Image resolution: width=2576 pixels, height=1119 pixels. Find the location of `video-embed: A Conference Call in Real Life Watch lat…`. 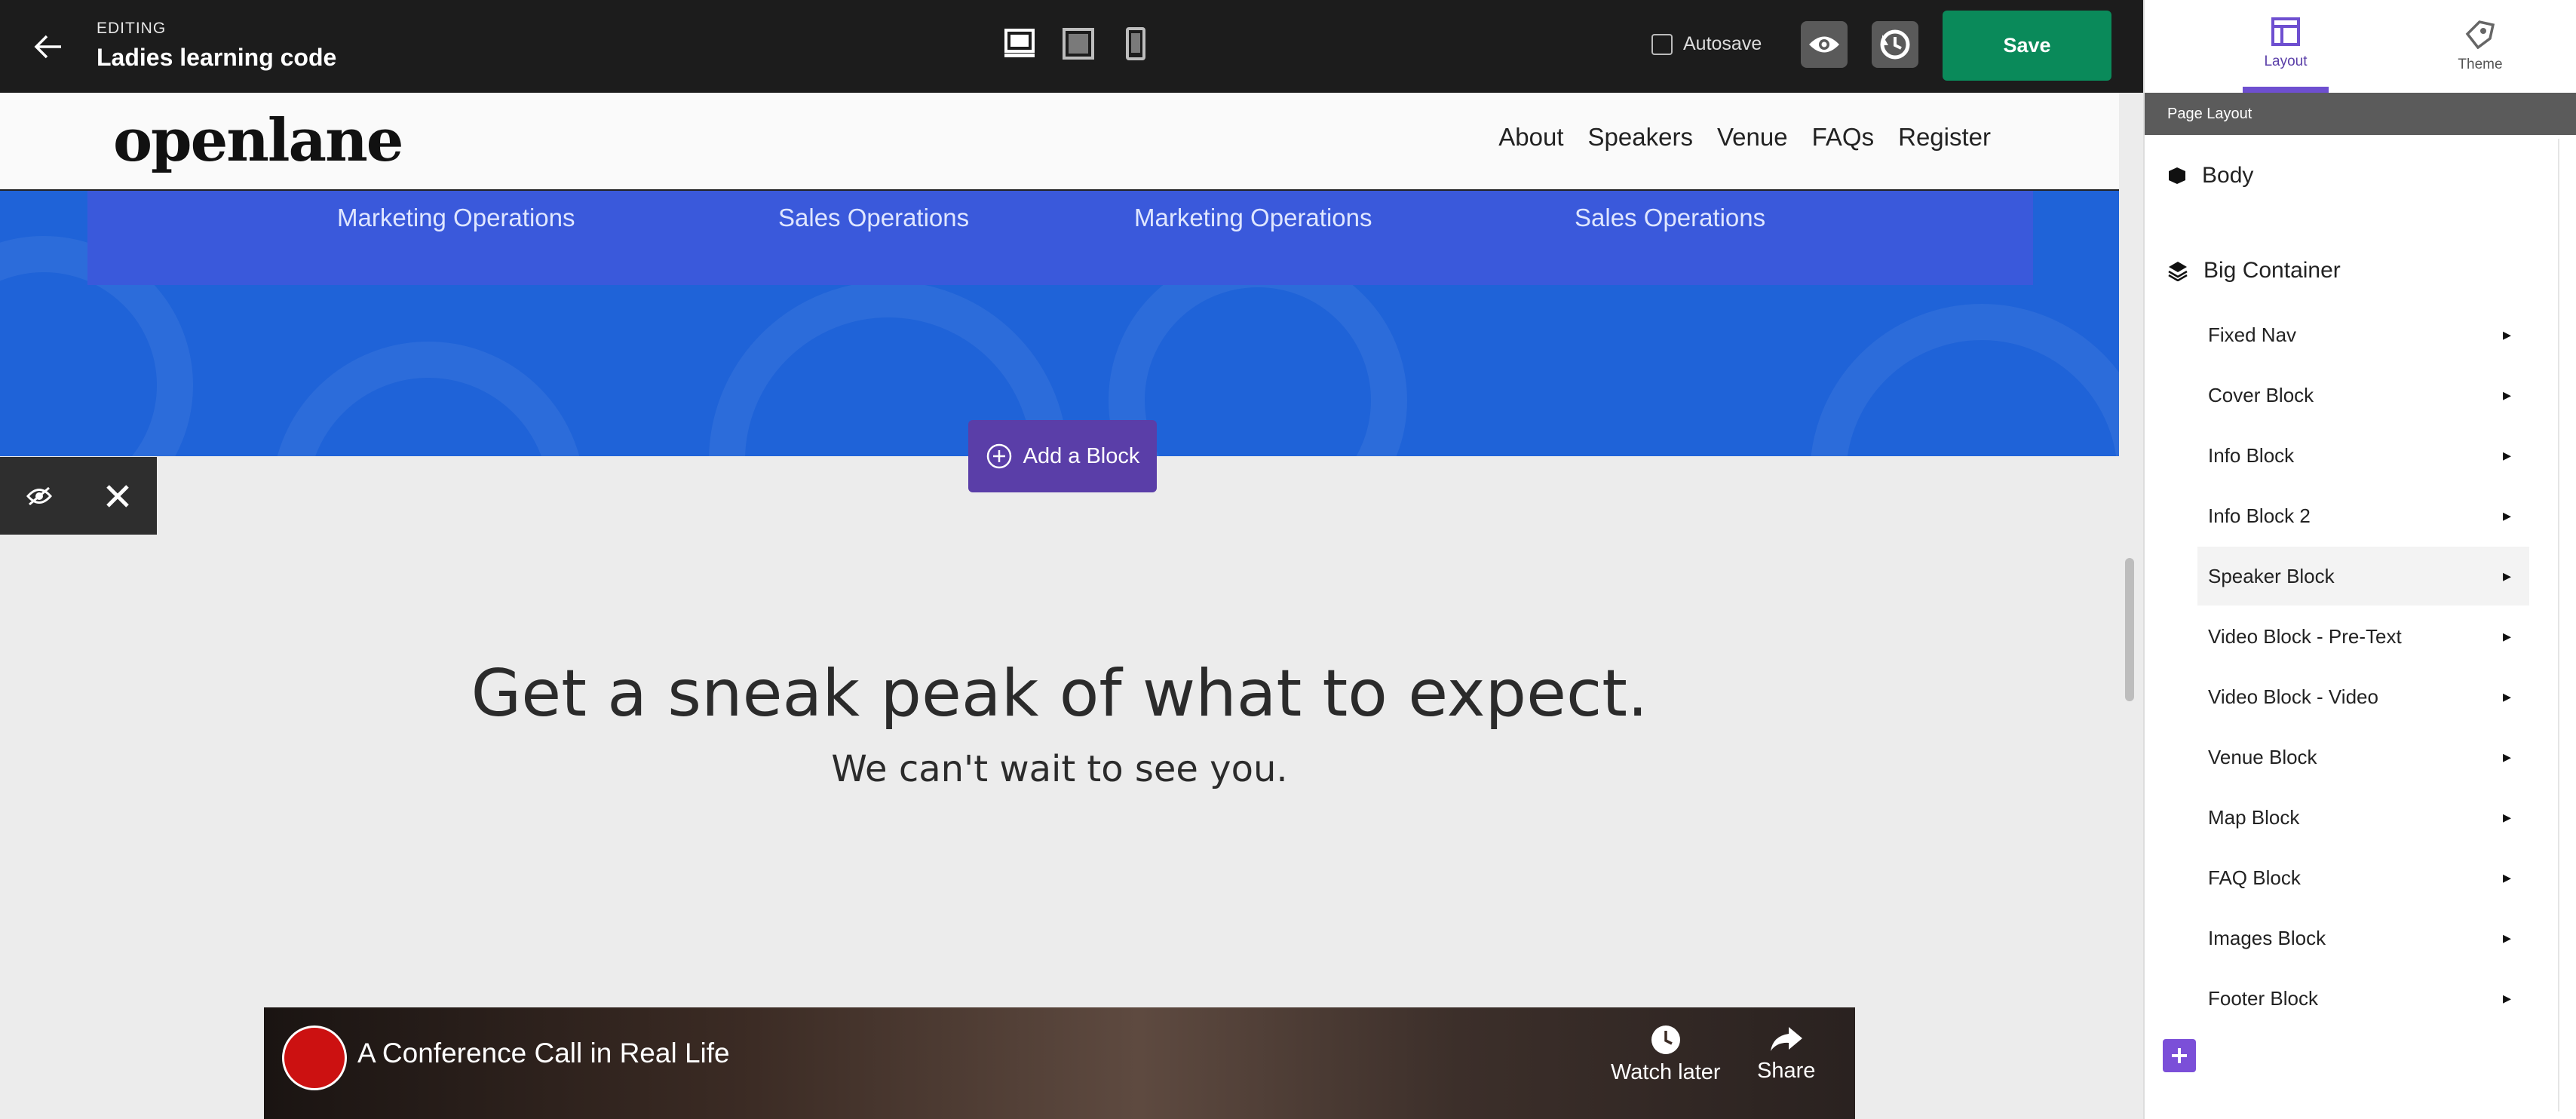

video-embed: A Conference Call in Real Life Watch lat… is located at coordinates (1059, 1063).